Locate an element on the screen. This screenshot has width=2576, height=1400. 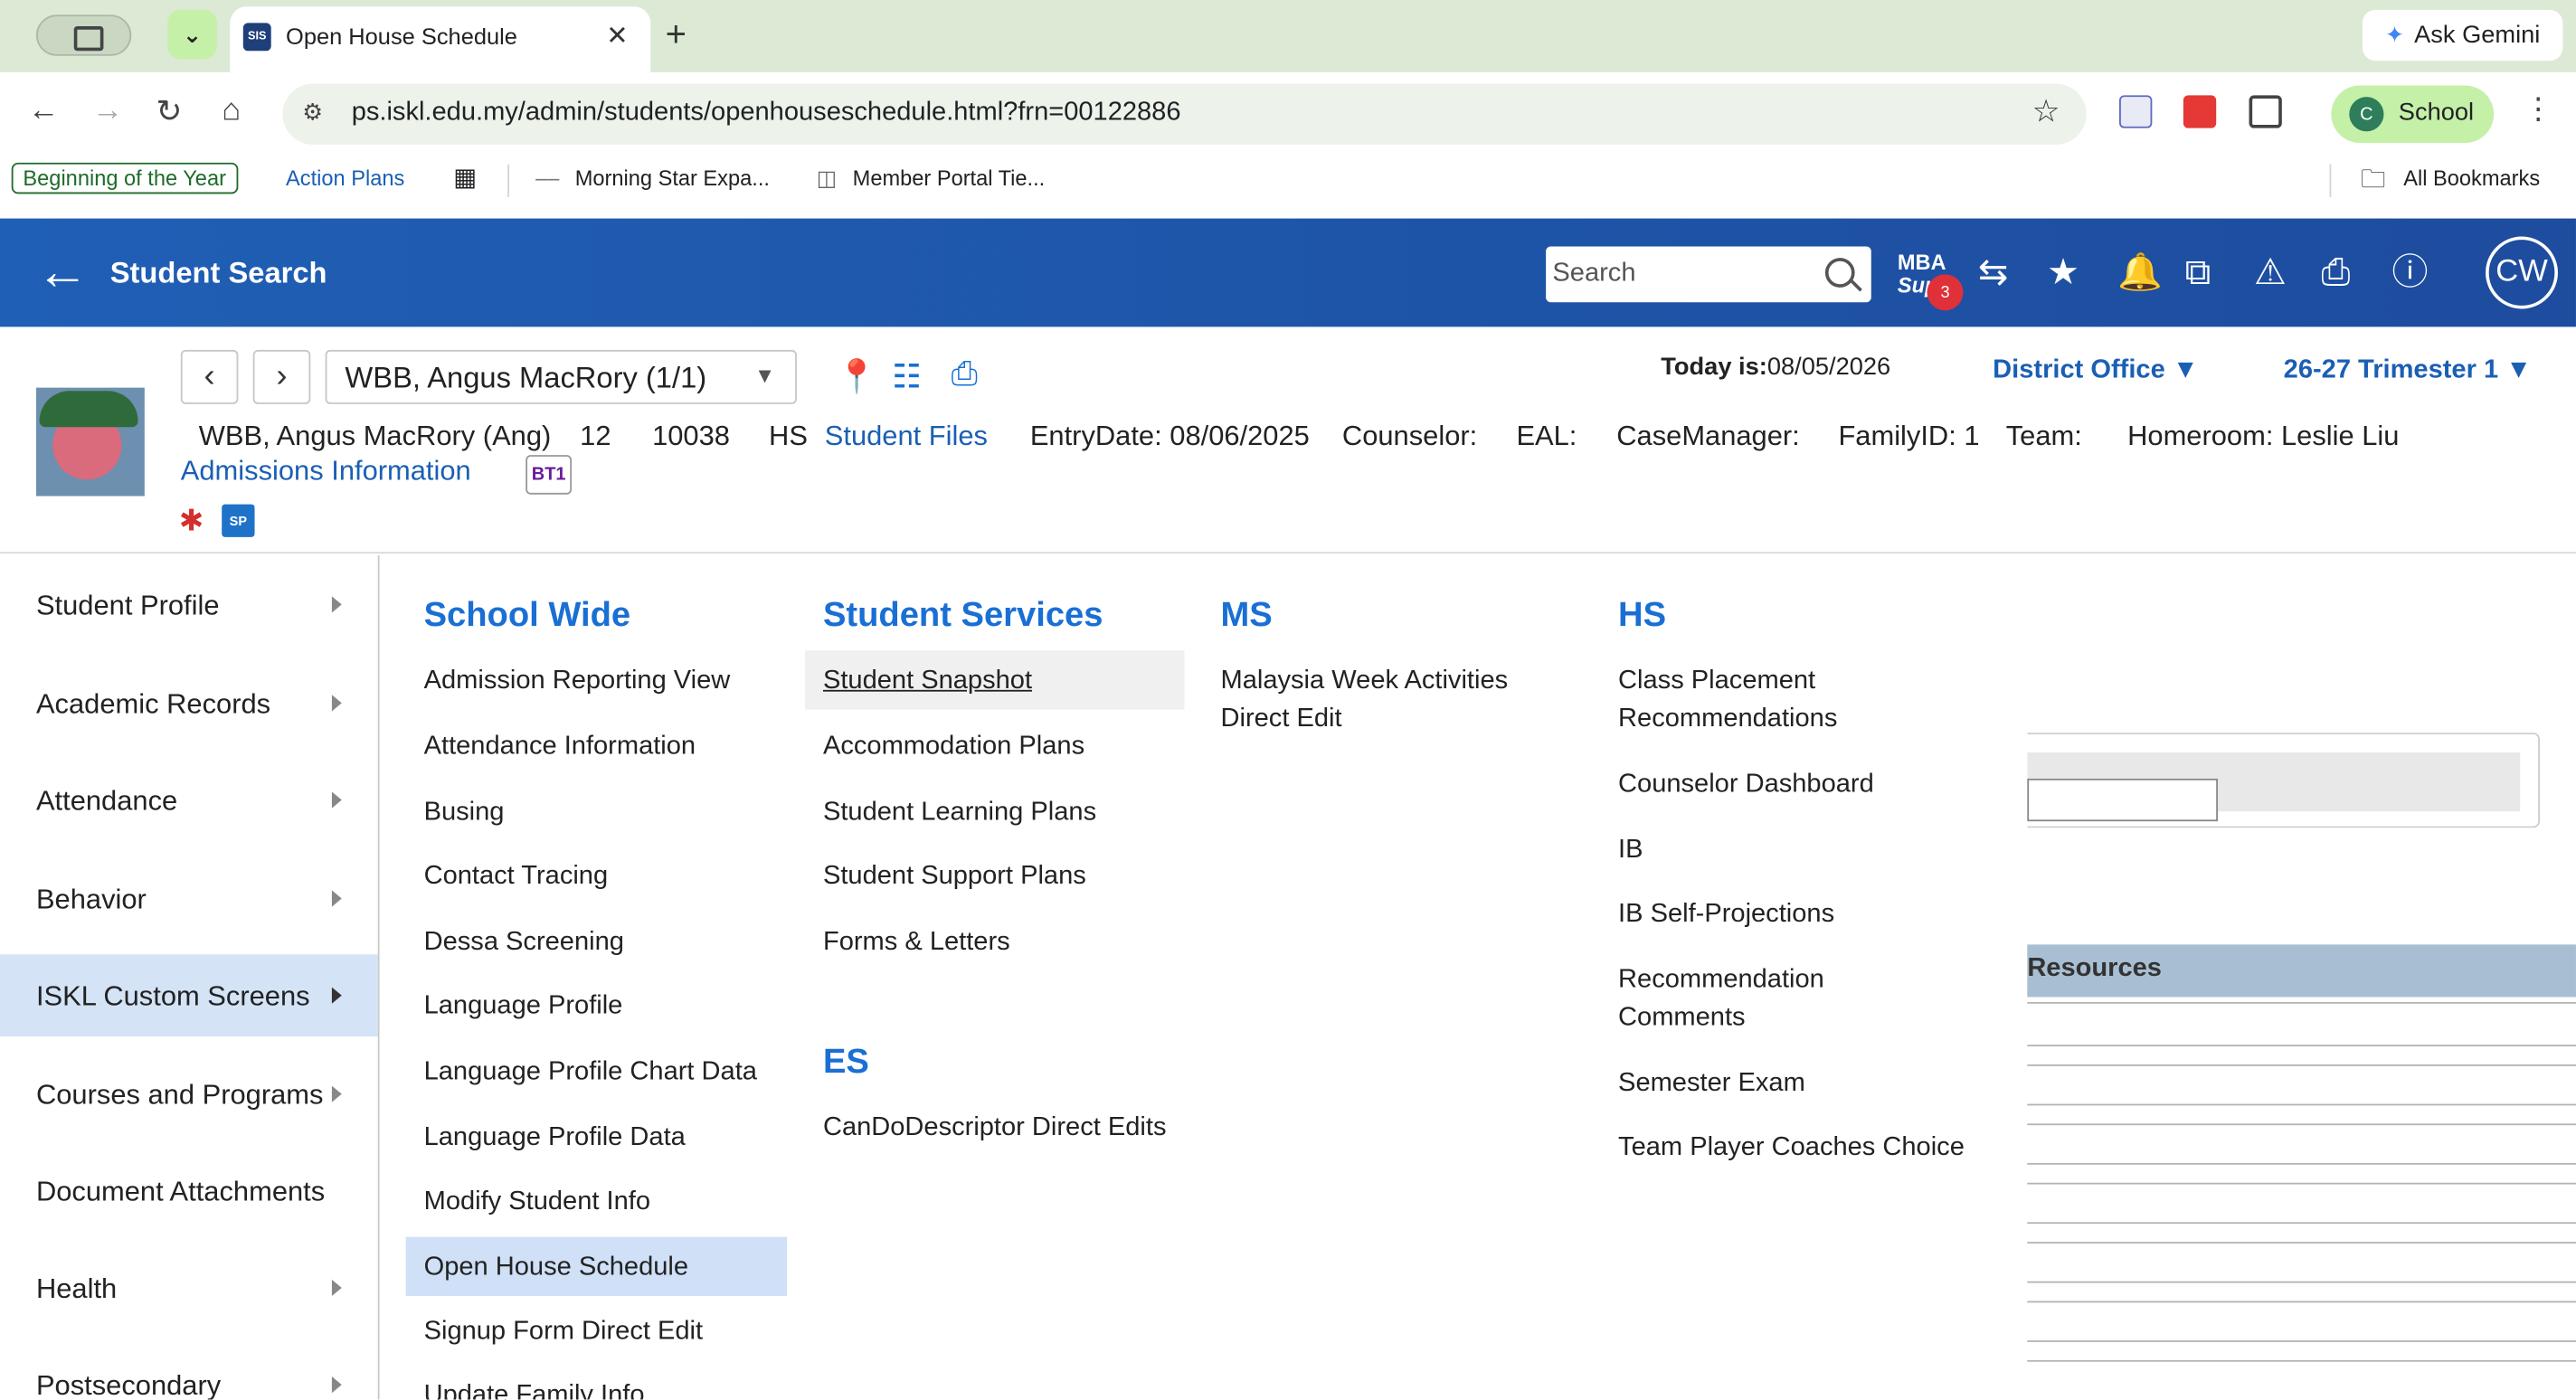
user-avatar: CW is located at coordinates (2522, 272).